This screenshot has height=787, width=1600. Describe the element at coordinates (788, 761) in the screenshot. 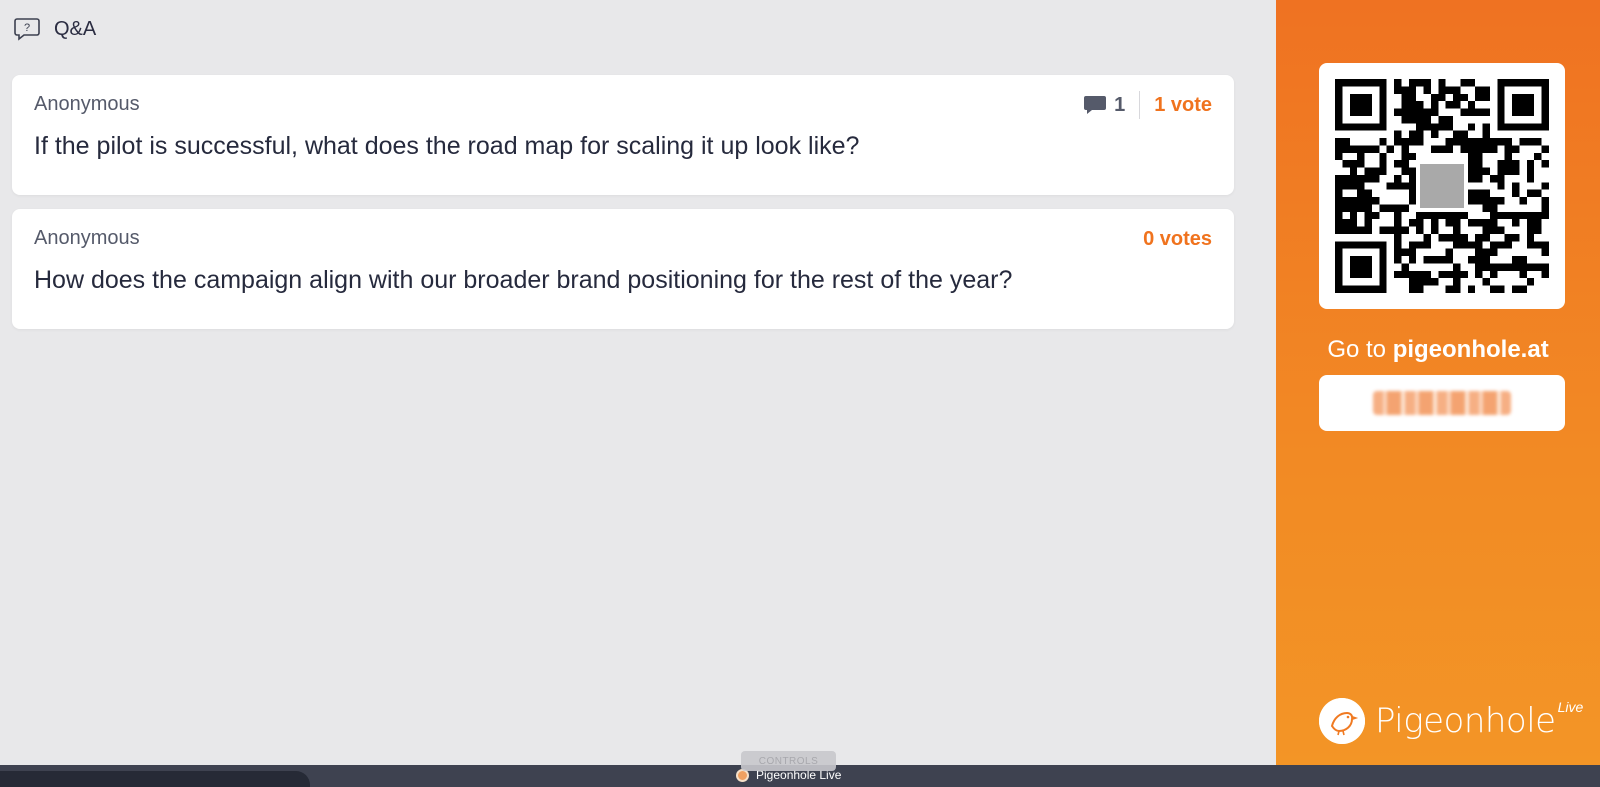

I see `controls-button: CONTROLS` at that location.